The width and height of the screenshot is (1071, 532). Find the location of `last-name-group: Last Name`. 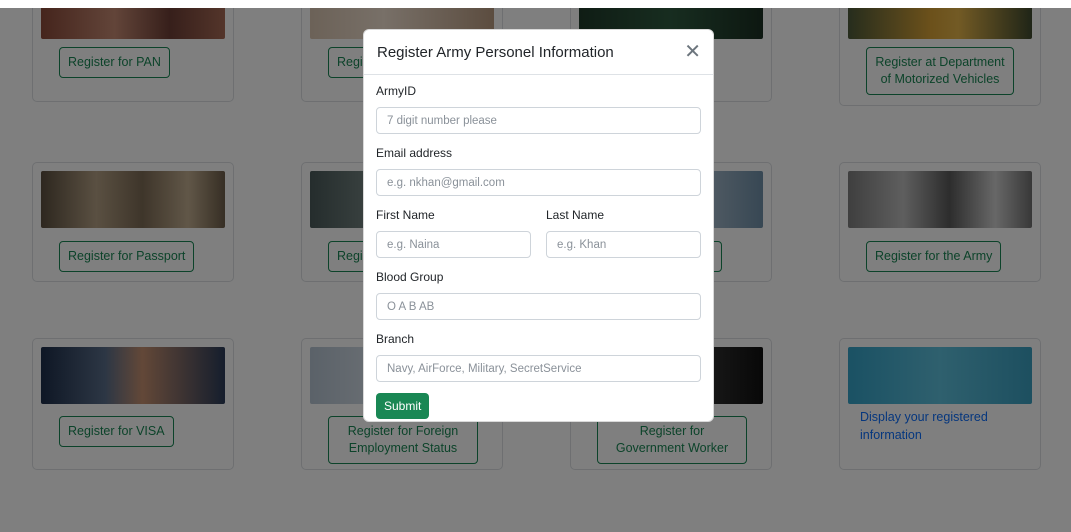

last-name-group: Last Name is located at coordinates (623, 233).